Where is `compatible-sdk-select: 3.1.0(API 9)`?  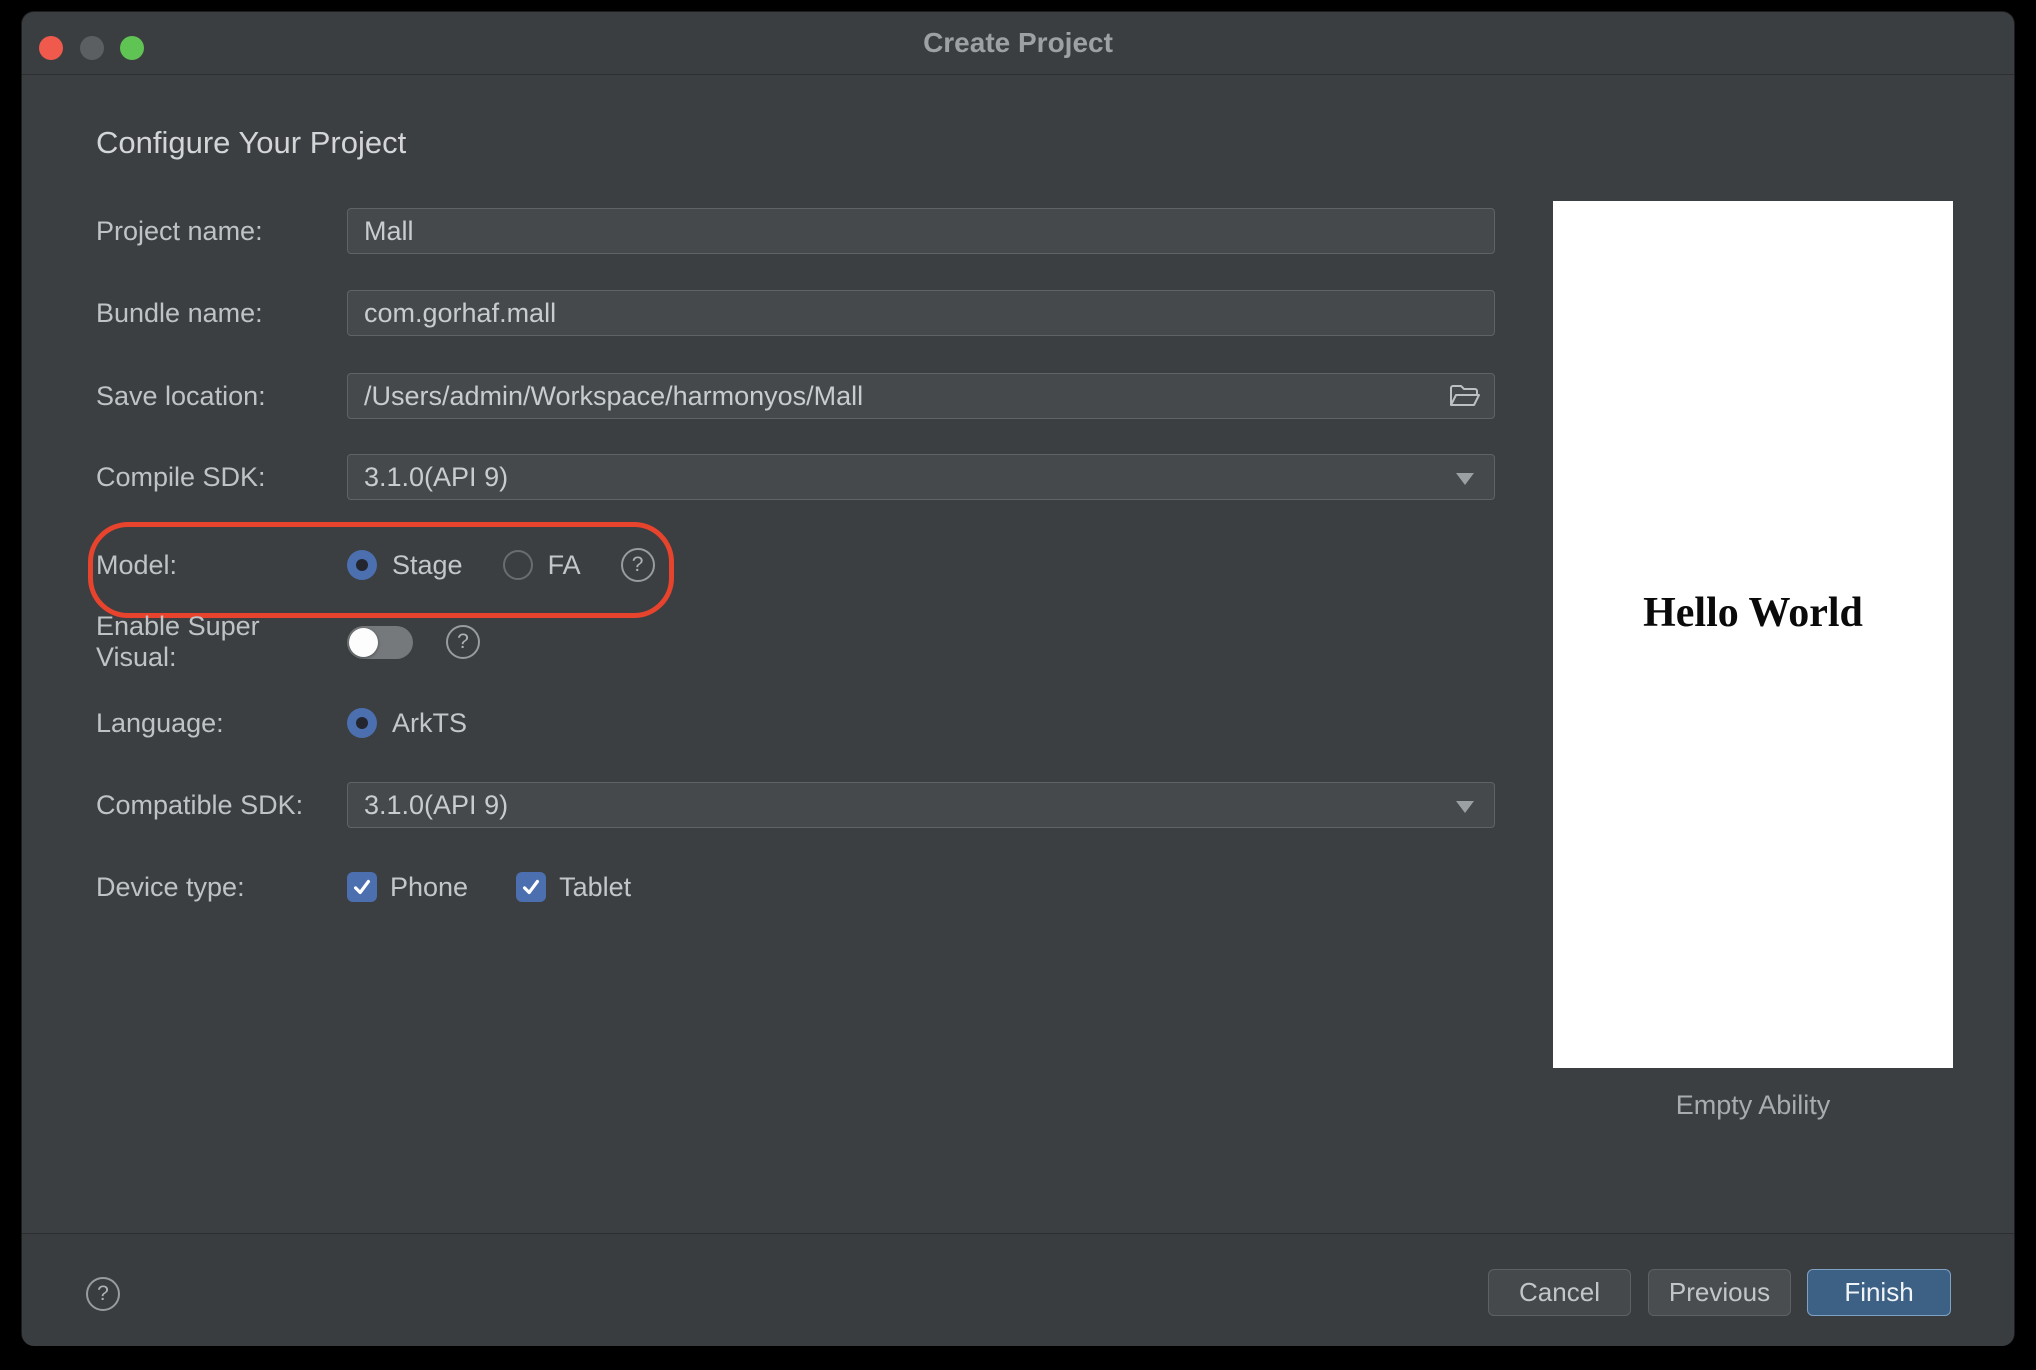 compatible-sdk-select: 3.1.0(API 9) is located at coordinates (921, 805).